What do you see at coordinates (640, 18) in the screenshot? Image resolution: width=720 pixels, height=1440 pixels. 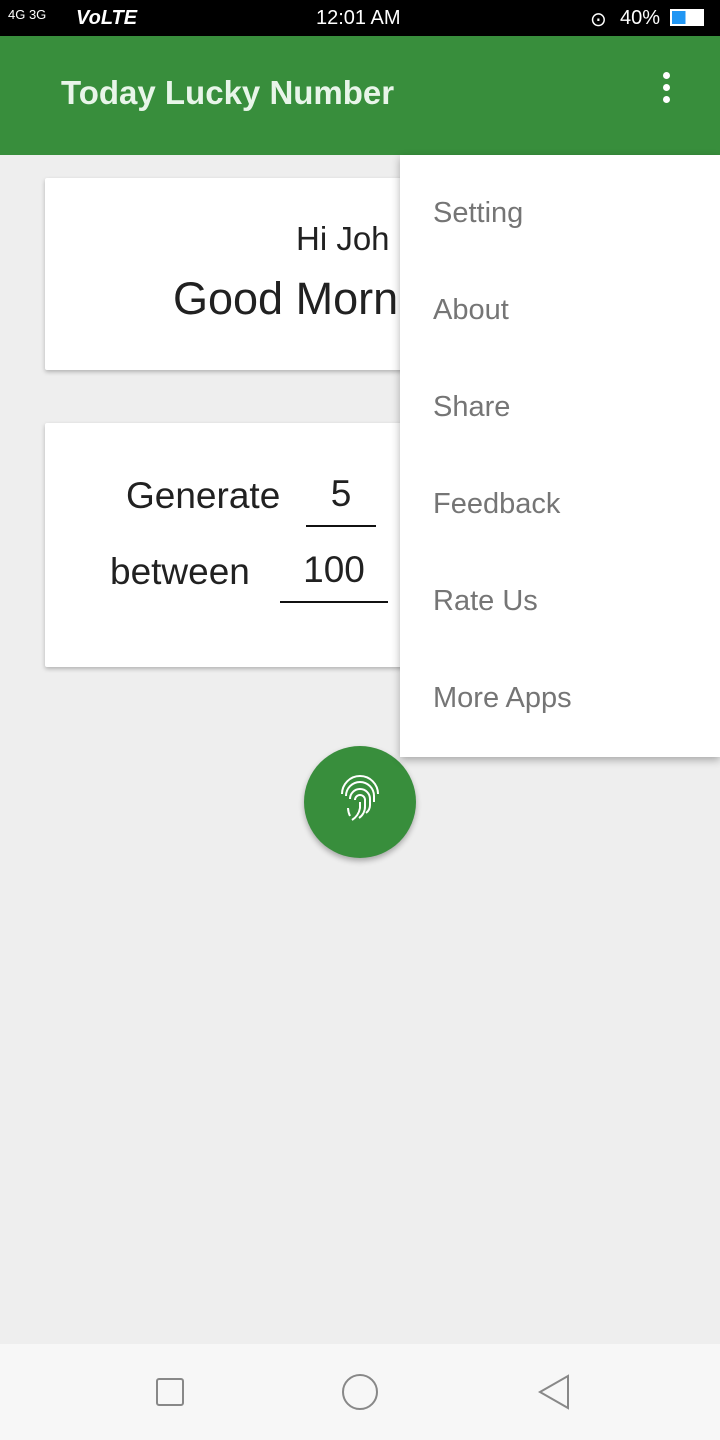 I see `battery-percent: 40%` at bounding box center [640, 18].